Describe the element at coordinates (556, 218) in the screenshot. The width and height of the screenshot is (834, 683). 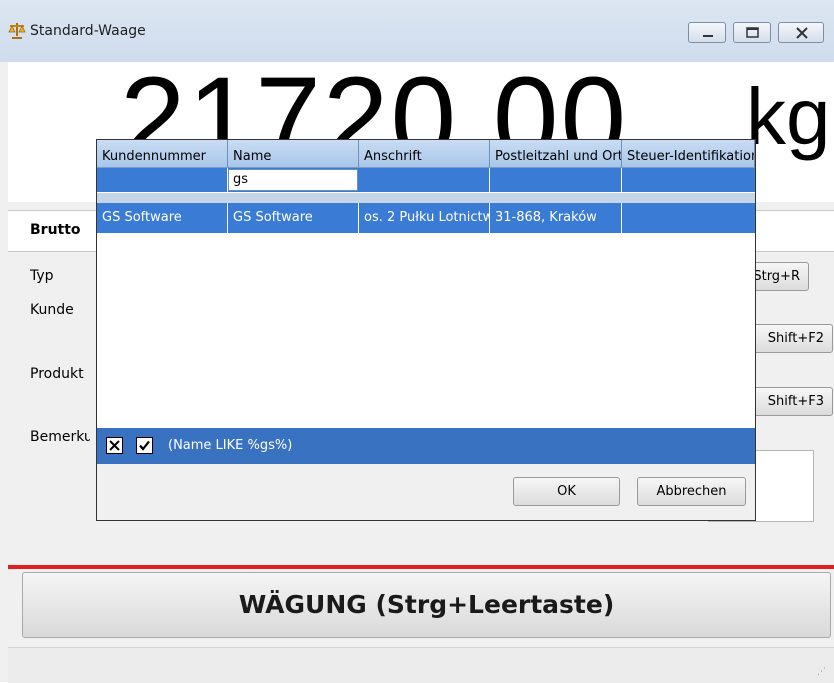
I see `cell-postleitzahl: 31-868, Kraków` at that location.